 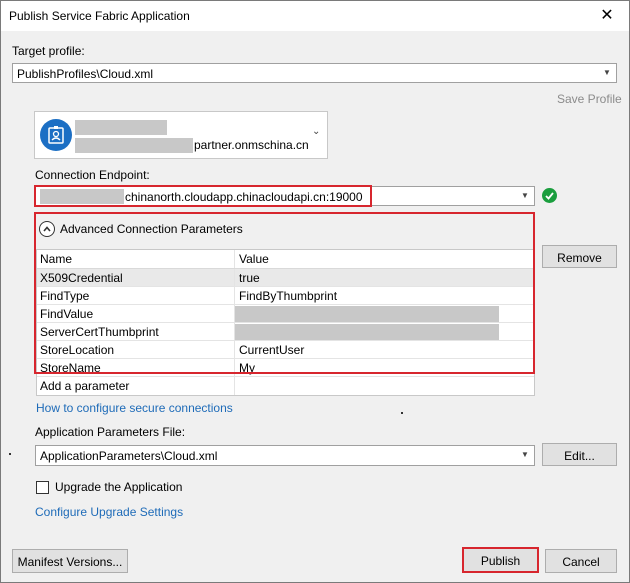 I want to click on chevron-down-icon: ⌄, so click(x=316, y=131).